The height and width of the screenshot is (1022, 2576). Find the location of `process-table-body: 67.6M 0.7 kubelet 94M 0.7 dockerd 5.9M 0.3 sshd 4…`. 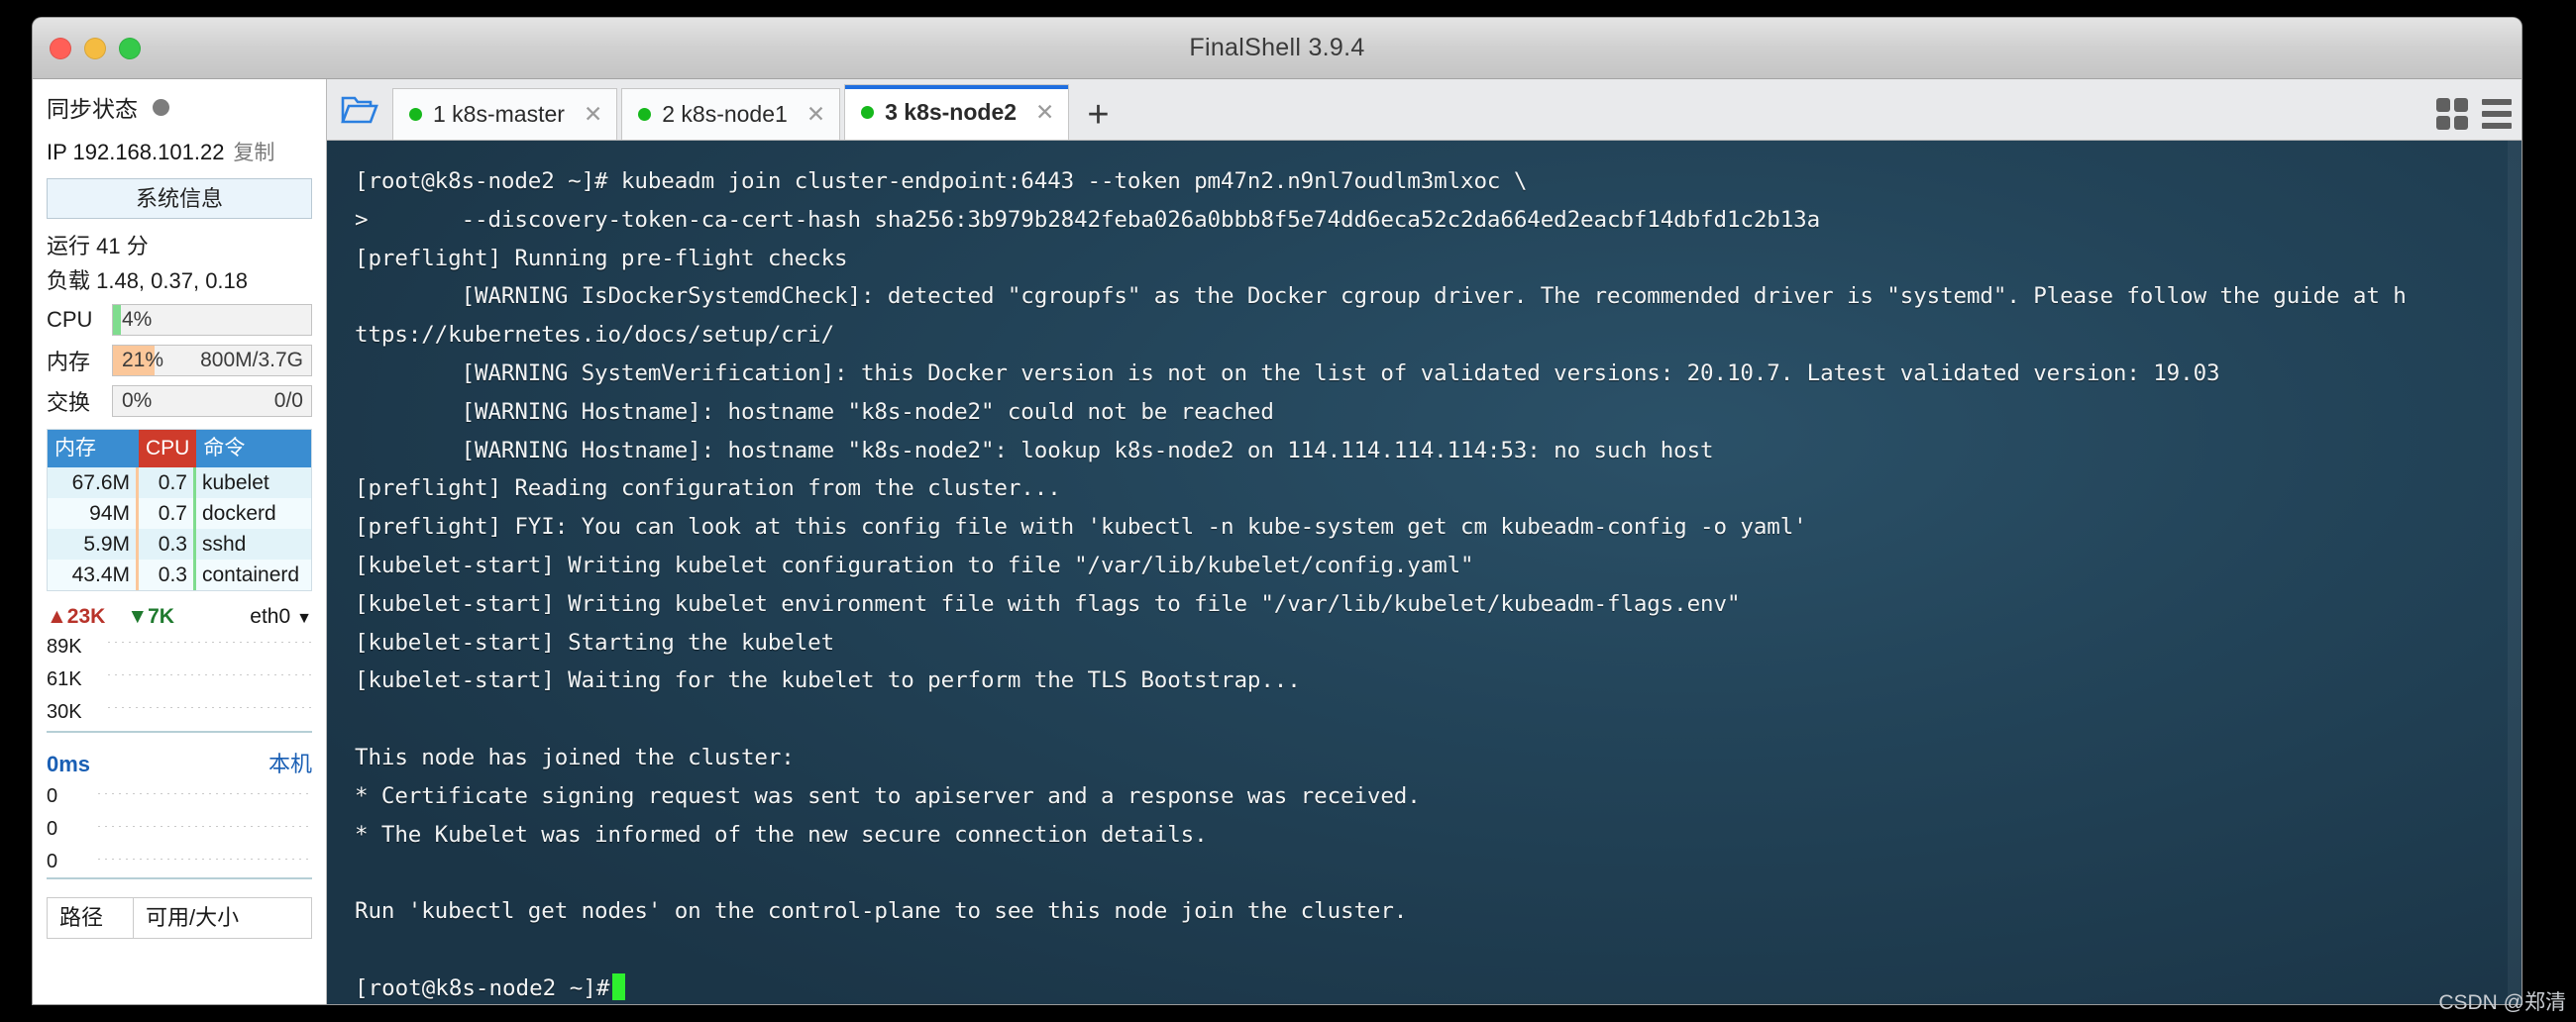

process-table-body: 67.6M 0.7 kubelet 94M 0.7 dockerd 5.9M 0.3 sshd 4… is located at coordinates (179, 528).